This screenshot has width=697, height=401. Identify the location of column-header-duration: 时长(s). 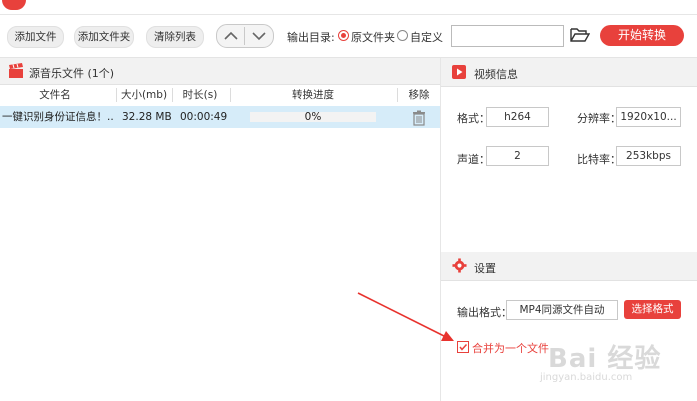
(200, 95).